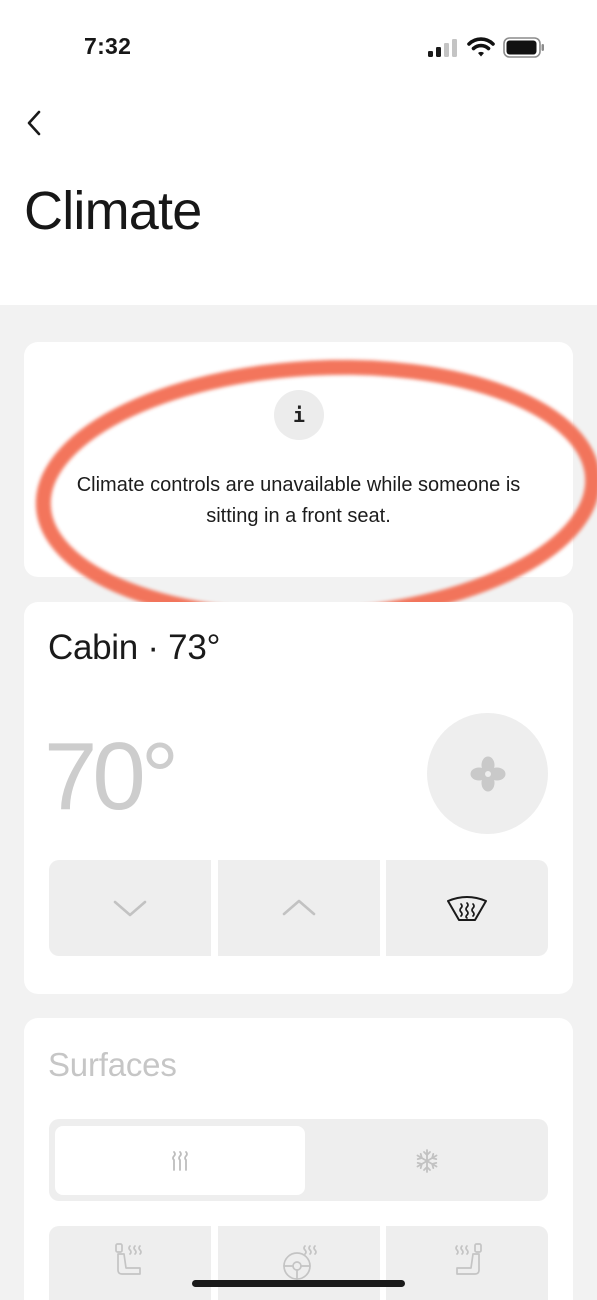 The image size is (597, 1300). I want to click on surfaces-title: Surfaces, so click(112, 1064).